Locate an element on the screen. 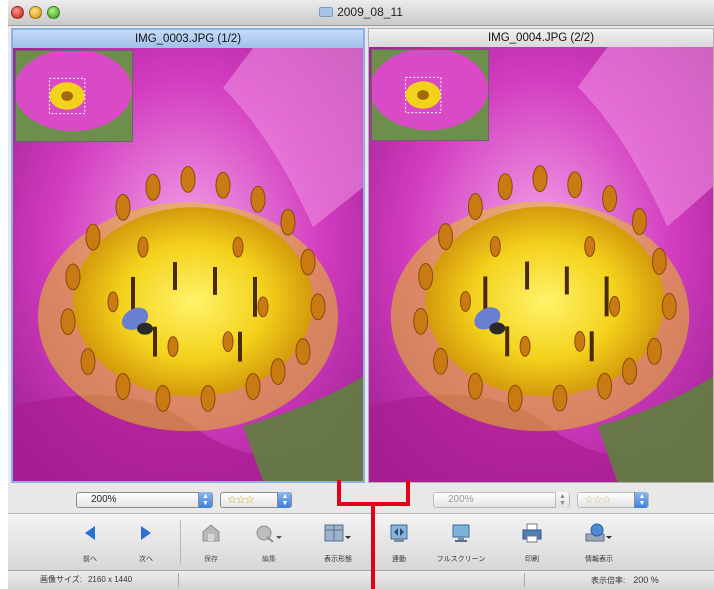  left-panel-filename: IMG_0003.JPG (1/2) is located at coordinates (188, 39).